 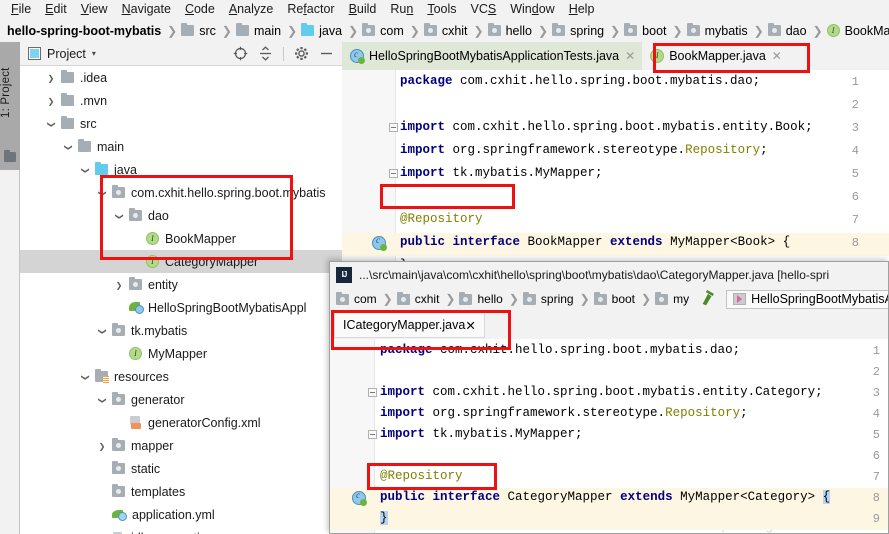 What do you see at coordinates (409, 325) in the screenshot?
I see `float-editor-tab-categorymapper: I CategoryMapper.java ✕` at bounding box center [409, 325].